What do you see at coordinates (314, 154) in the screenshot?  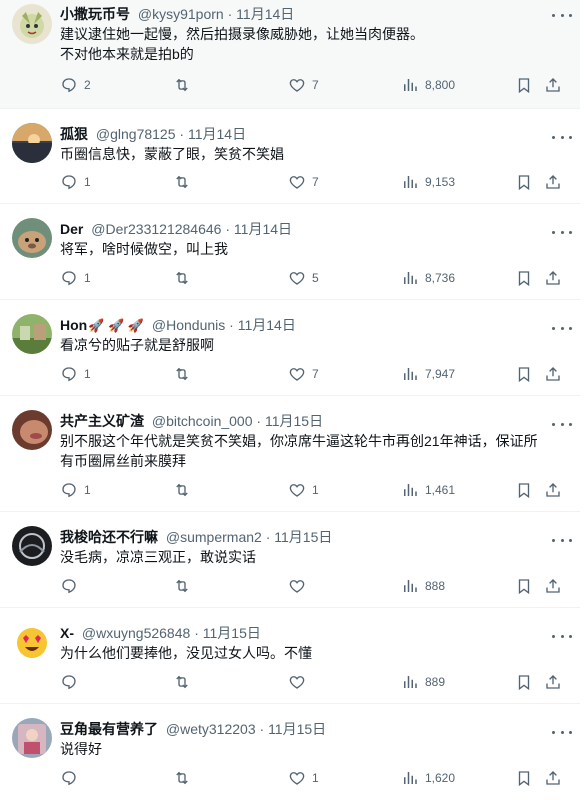 I see `tweet-text: 币圈信息快，蒙蔽了眼，笑贫不笑娼` at bounding box center [314, 154].